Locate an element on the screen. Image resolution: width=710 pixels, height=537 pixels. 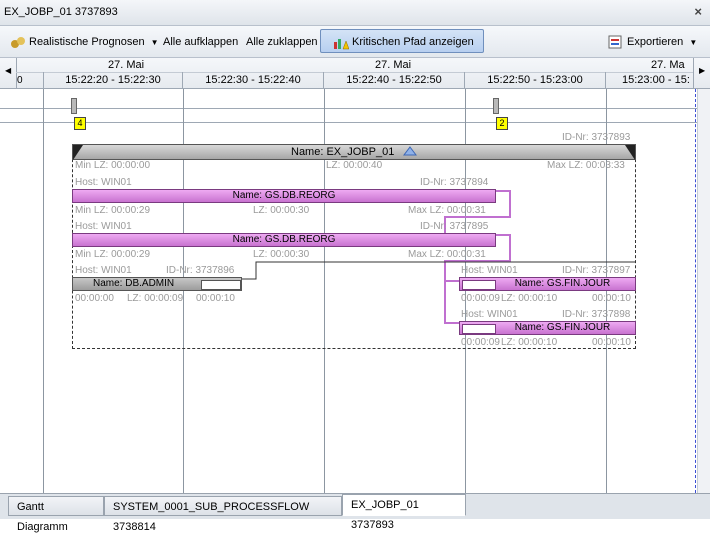
task-id: ID-Nr: 3737897 is located at coordinates (596, 270).